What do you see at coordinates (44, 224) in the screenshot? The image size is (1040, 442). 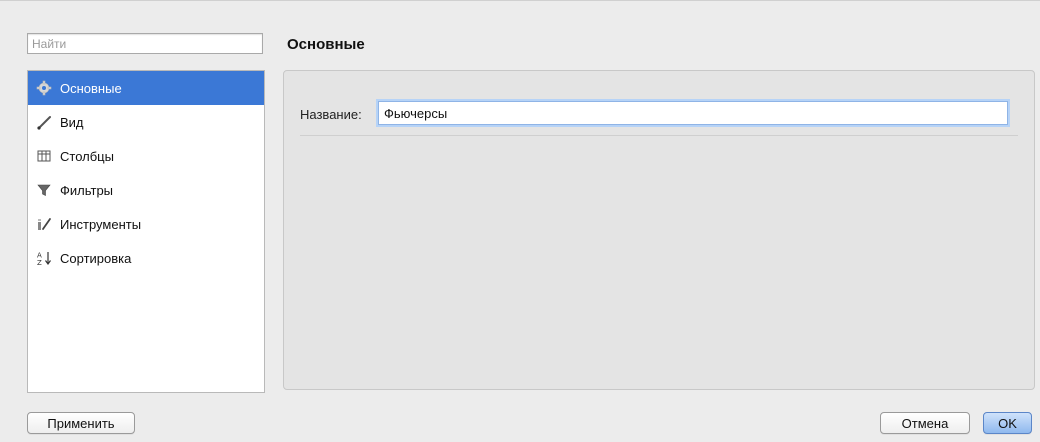 I see `tools-icon` at bounding box center [44, 224].